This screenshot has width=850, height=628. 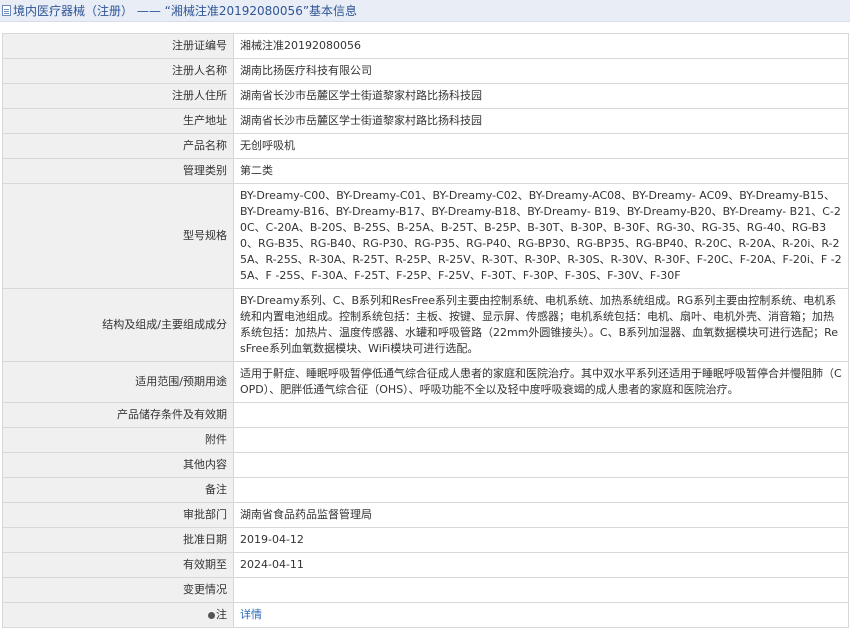 I want to click on row-value-valid-until: 2024-04-11, so click(x=541, y=565).